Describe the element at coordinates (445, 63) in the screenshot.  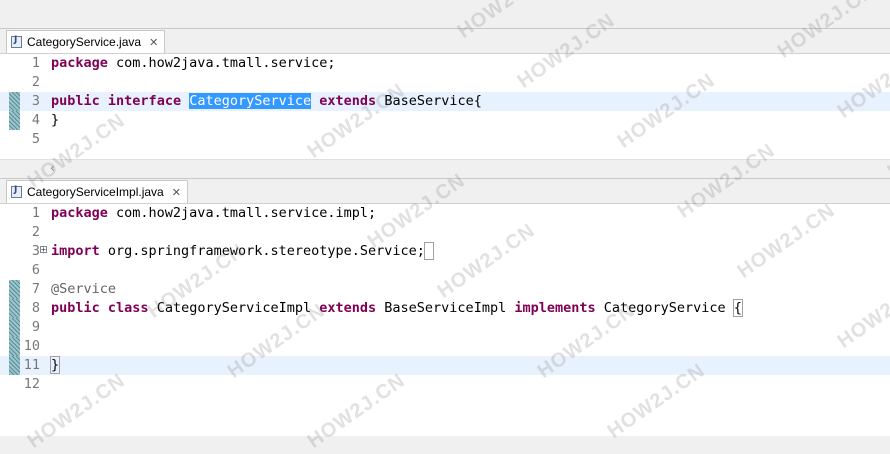
I see `code-line: 1 package com.how2java.tmall.service;` at that location.